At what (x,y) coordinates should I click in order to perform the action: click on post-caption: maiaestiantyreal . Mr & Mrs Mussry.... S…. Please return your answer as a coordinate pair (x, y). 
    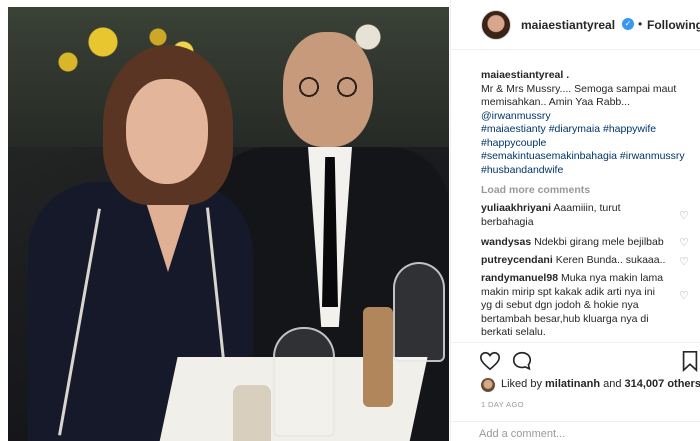
    Looking at the image, I should click on (590, 123).